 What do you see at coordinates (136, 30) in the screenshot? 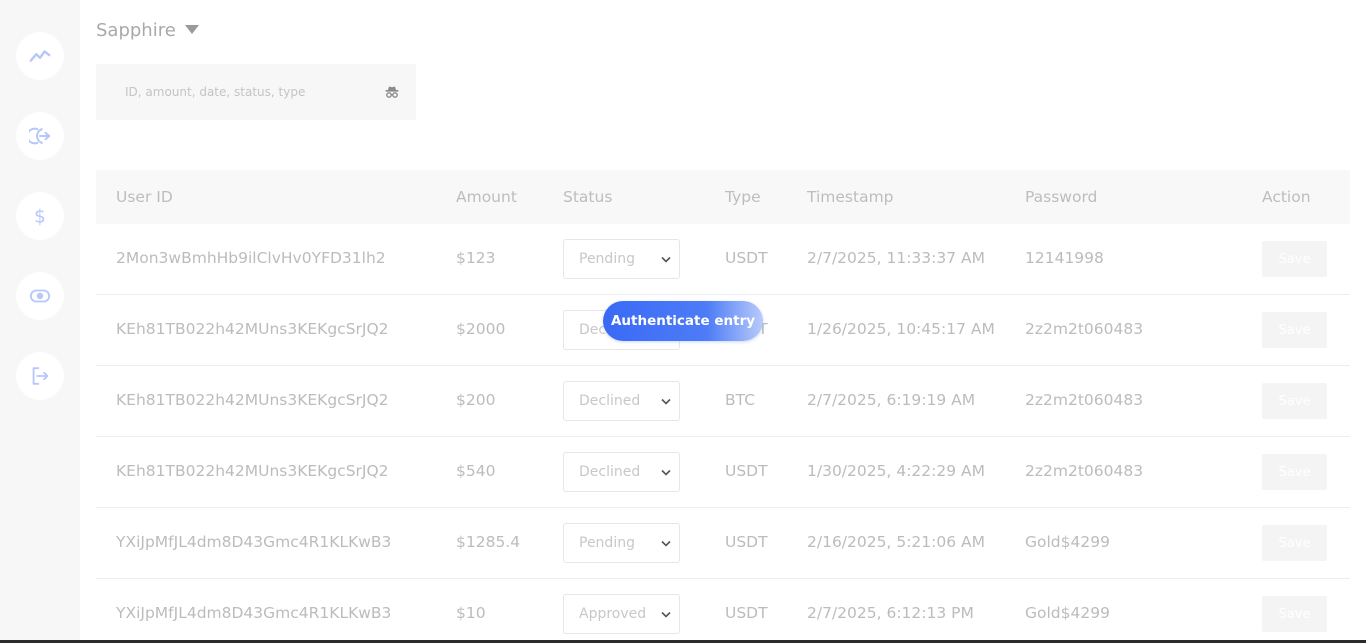
I see `workspace-name: Sapphire` at bounding box center [136, 30].